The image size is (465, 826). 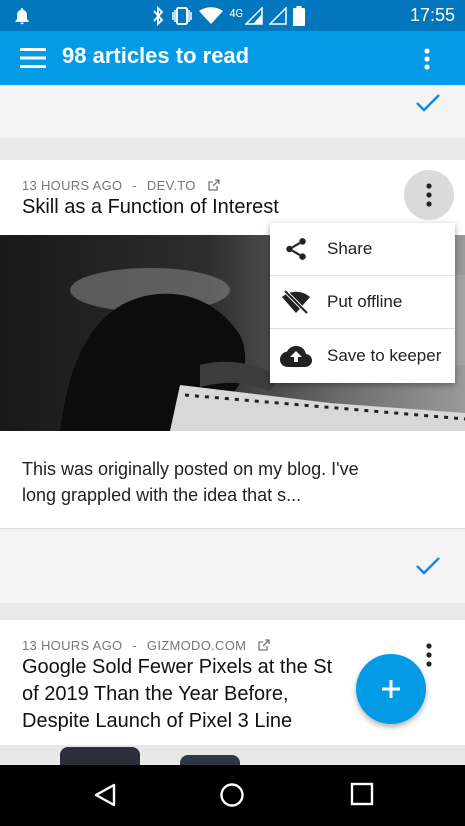 I want to click on wifi-off-icon, so click(x=296, y=302).